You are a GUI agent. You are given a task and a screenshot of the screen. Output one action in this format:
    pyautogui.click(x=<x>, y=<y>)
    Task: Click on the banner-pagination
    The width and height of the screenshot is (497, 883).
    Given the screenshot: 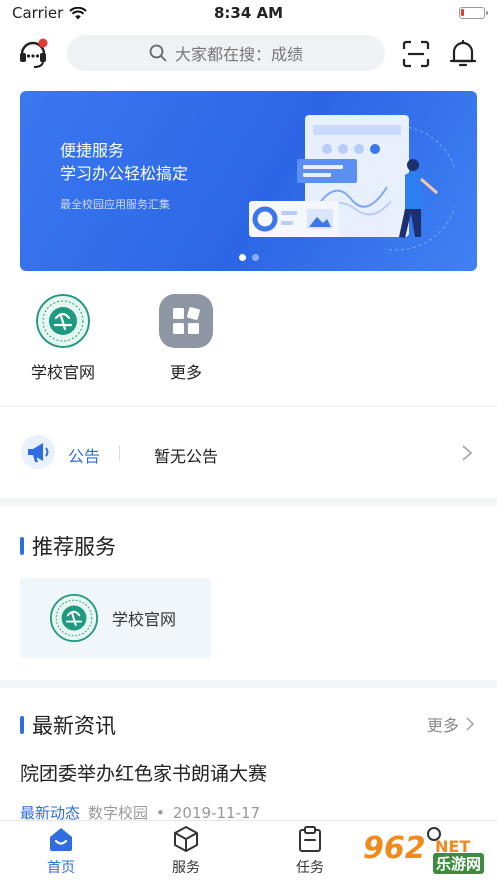 What is the action you would take?
    pyautogui.click(x=248, y=257)
    